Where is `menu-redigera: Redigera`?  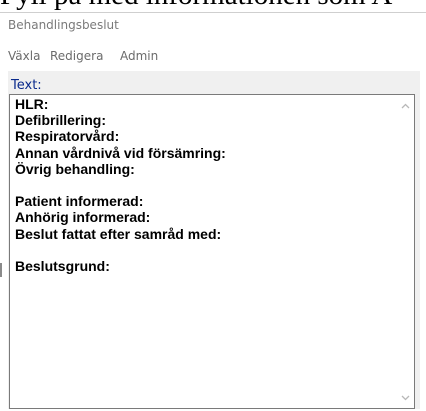
menu-redigera: Redigera is located at coordinates (76, 56).